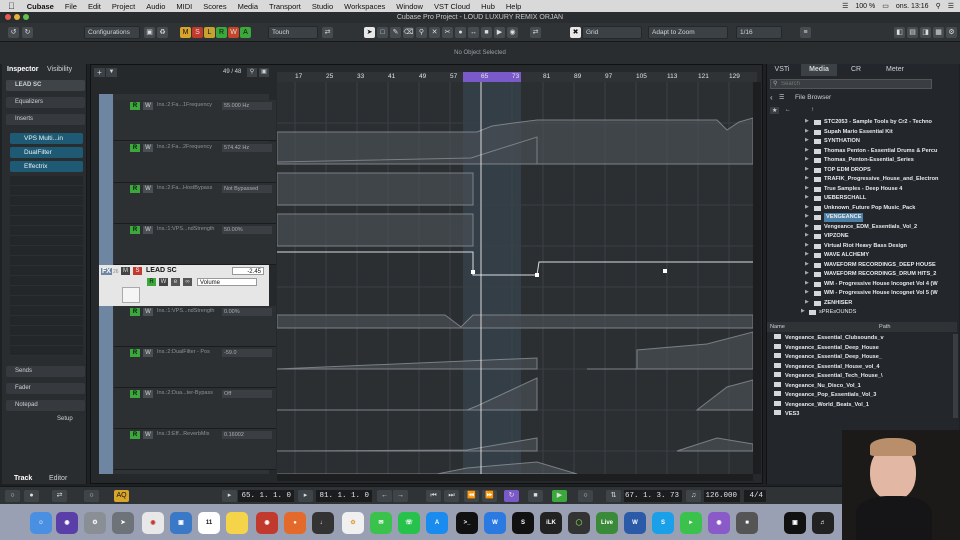  Describe the element at coordinates (892, 132) in the screenshot. I see `folder-name: Supah Mario Essential Kit` at that location.